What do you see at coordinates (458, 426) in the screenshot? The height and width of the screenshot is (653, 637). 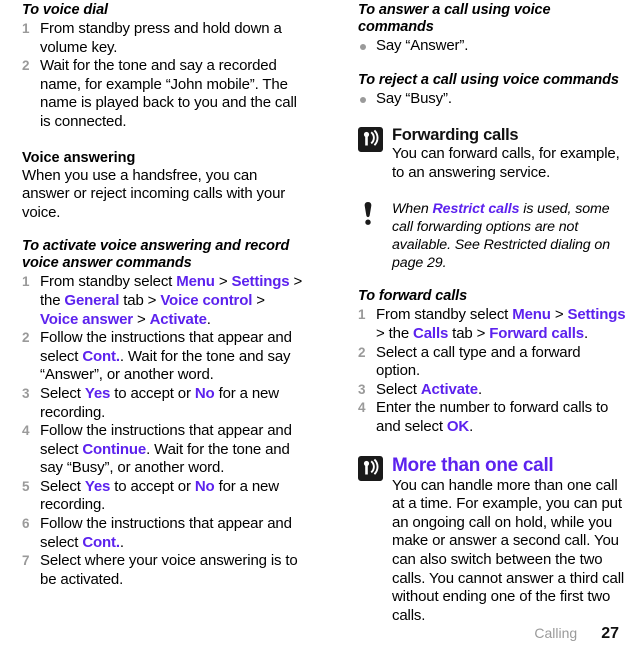 I see `ui-term-ok: OK` at bounding box center [458, 426].